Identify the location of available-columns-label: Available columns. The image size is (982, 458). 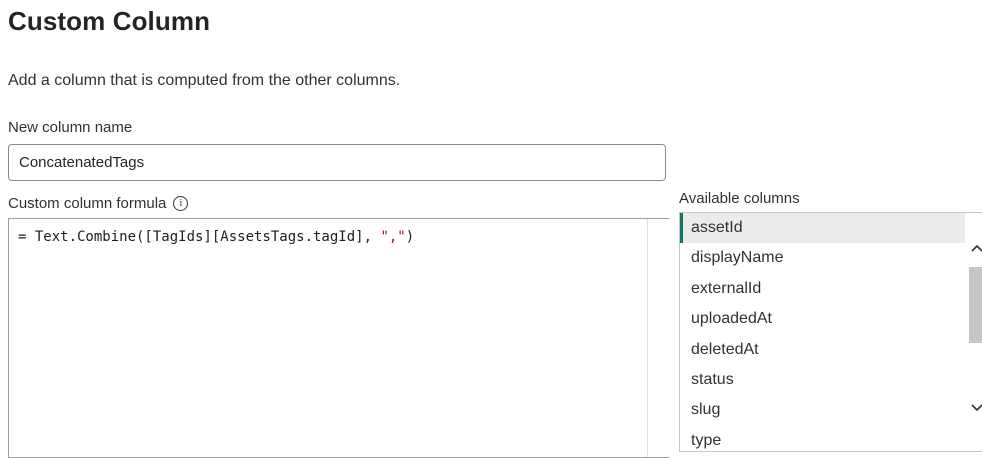
(739, 198).